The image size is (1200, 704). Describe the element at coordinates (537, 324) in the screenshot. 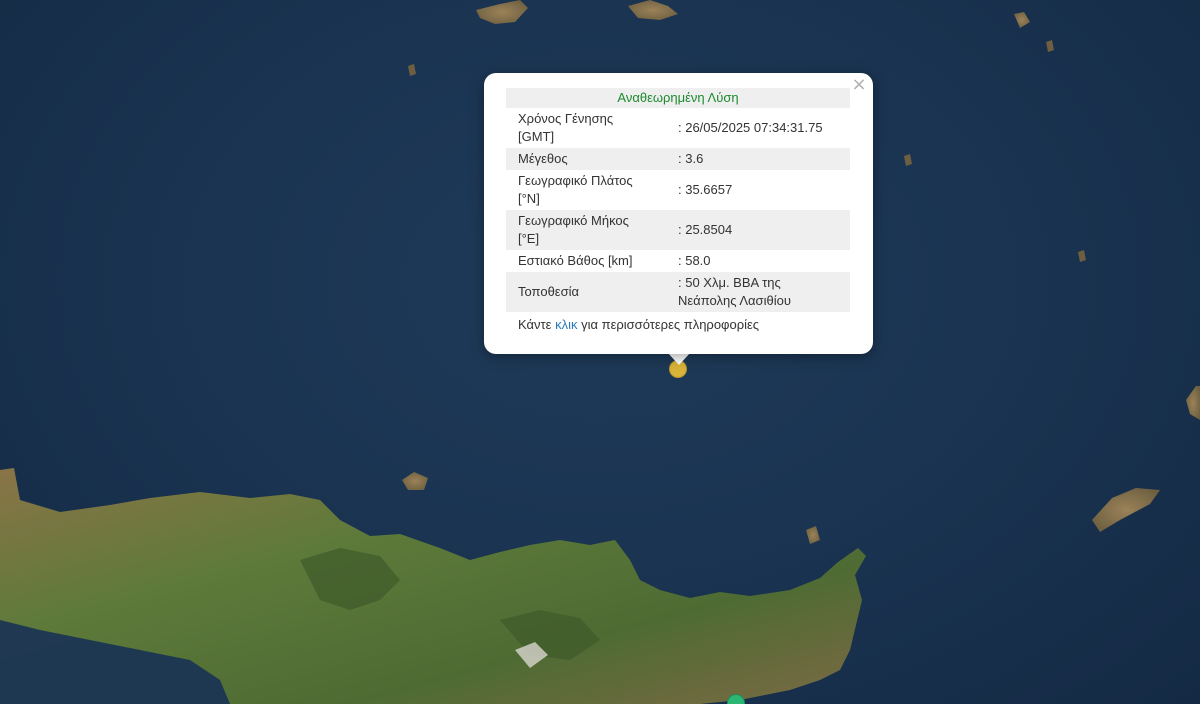

I see `more-info-prefix: Κάντε` at that location.